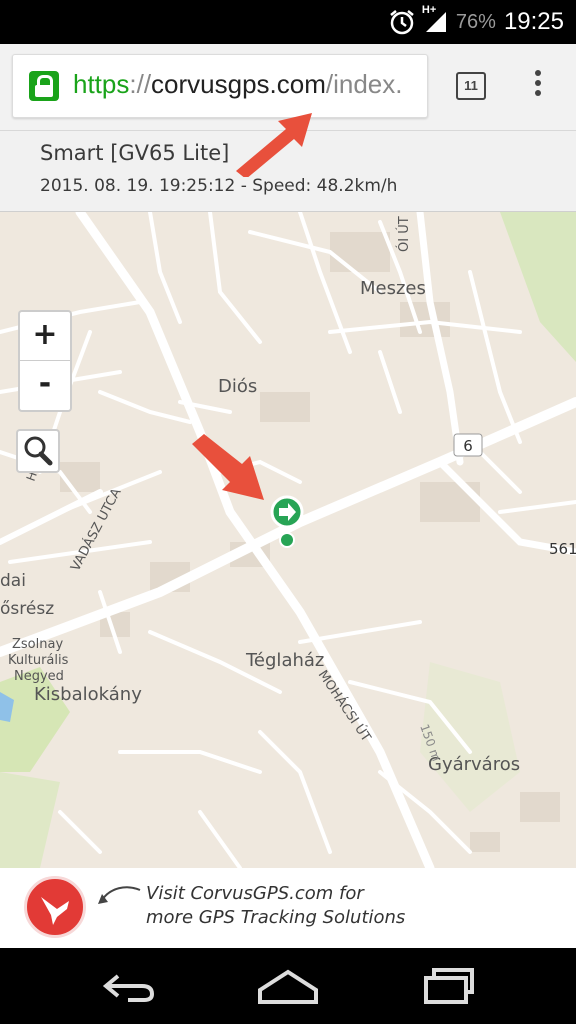 The width and height of the screenshot is (576, 1024). I want to click on map-search-button, so click(38, 451).